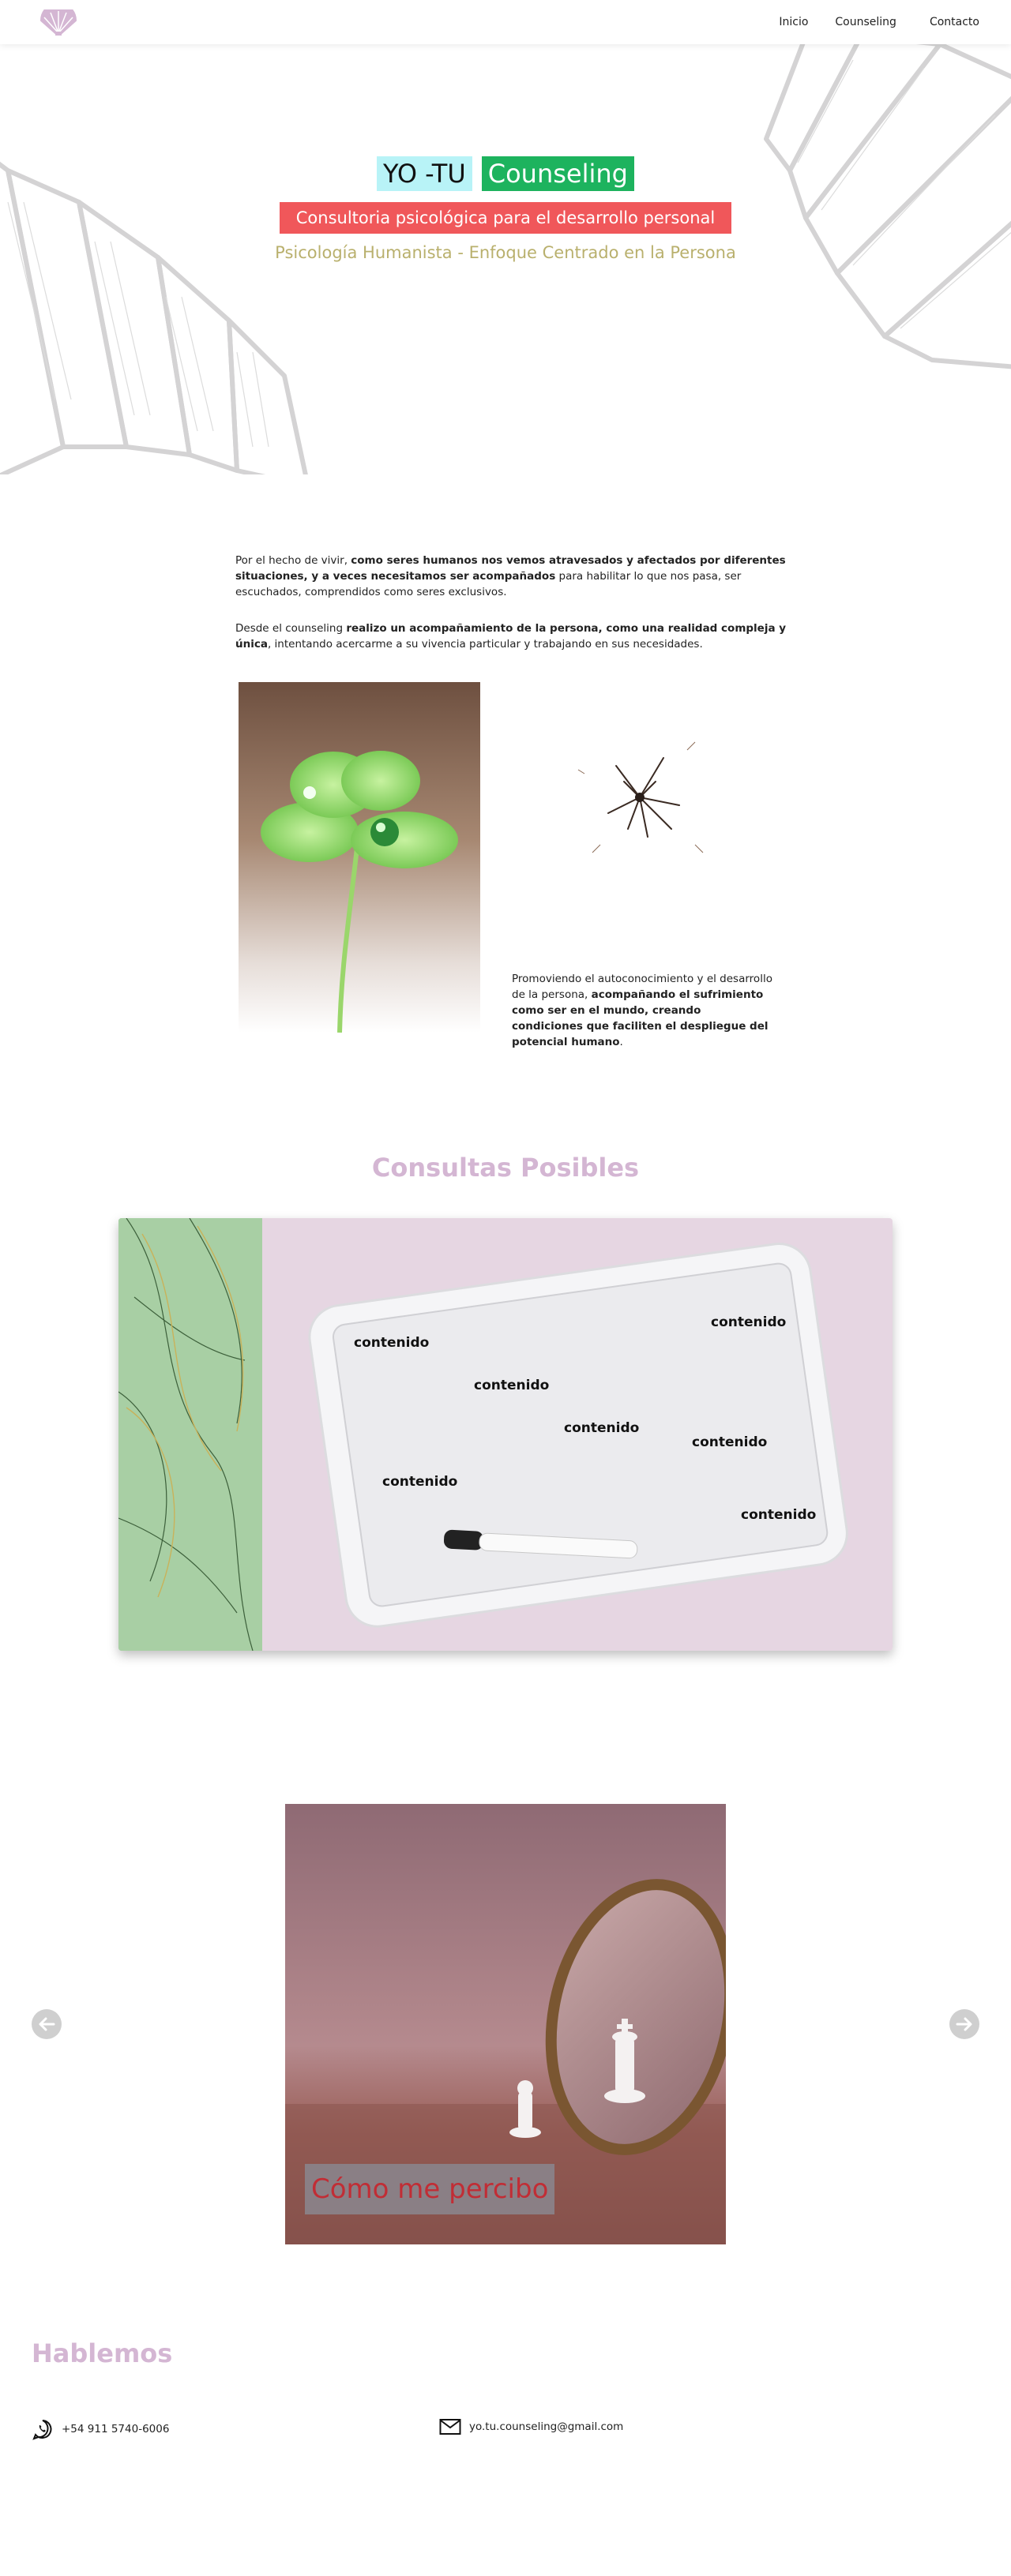 Image resolution: width=1011 pixels, height=2576 pixels. I want to click on arrow-left-icon, so click(47, 2024).